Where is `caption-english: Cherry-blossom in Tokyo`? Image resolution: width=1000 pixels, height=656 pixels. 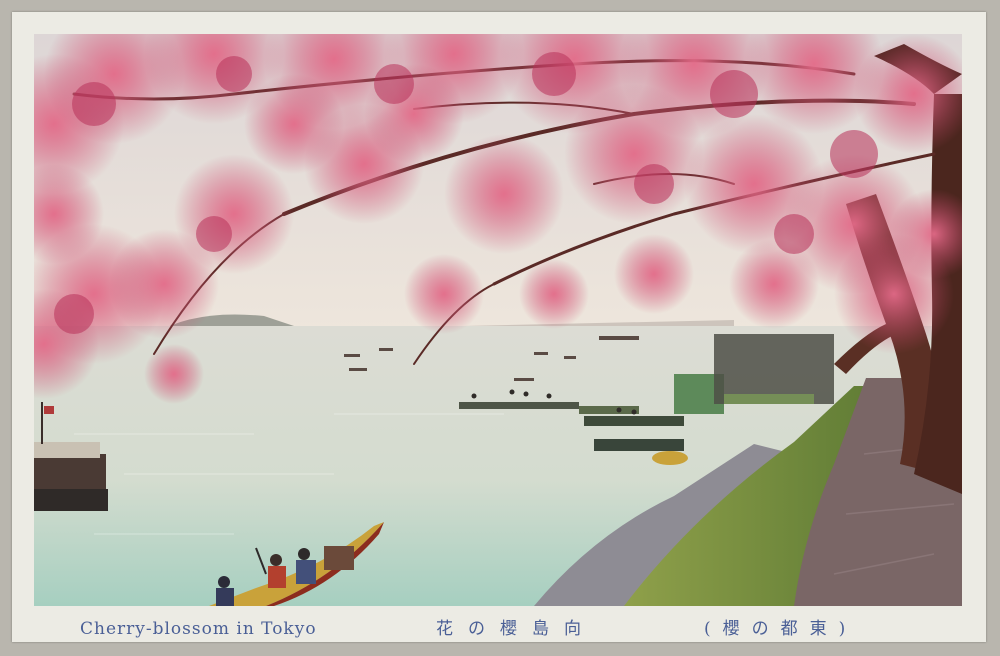
caption-english: Cherry-blossom in Tokyo is located at coordinates (198, 629).